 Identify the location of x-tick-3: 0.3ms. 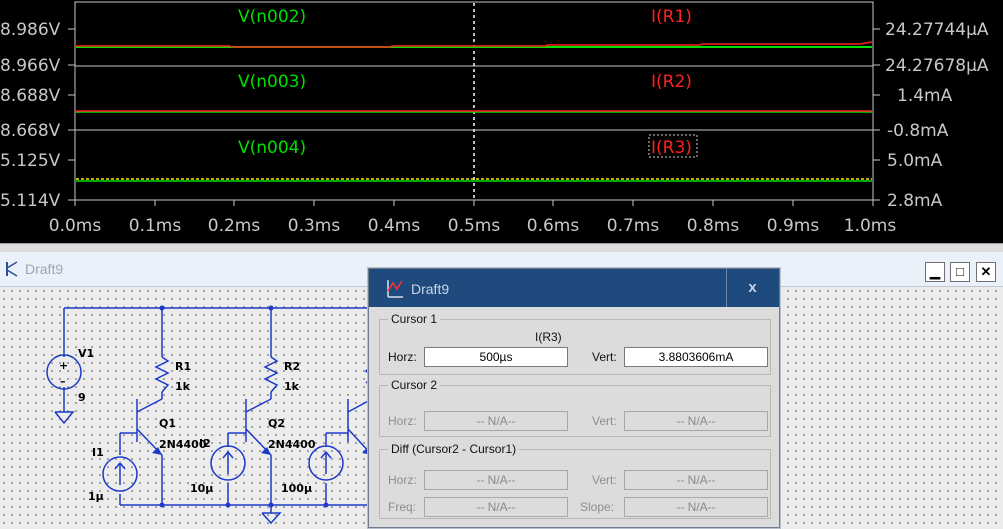
(314, 226).